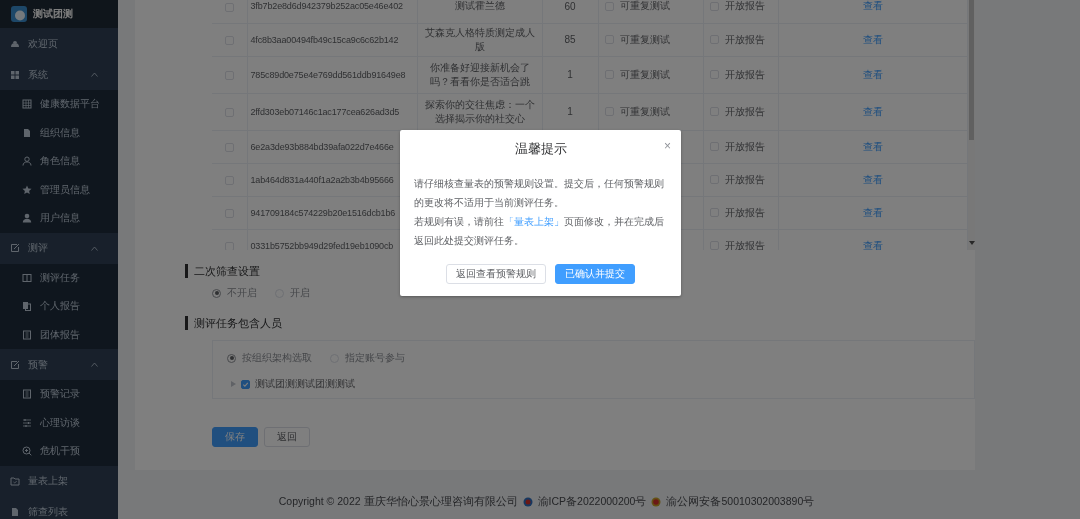 The width and height of the screenshot is (1080, 519). I want to click on back-button: 返回查看预警规则, so click(496, 274).